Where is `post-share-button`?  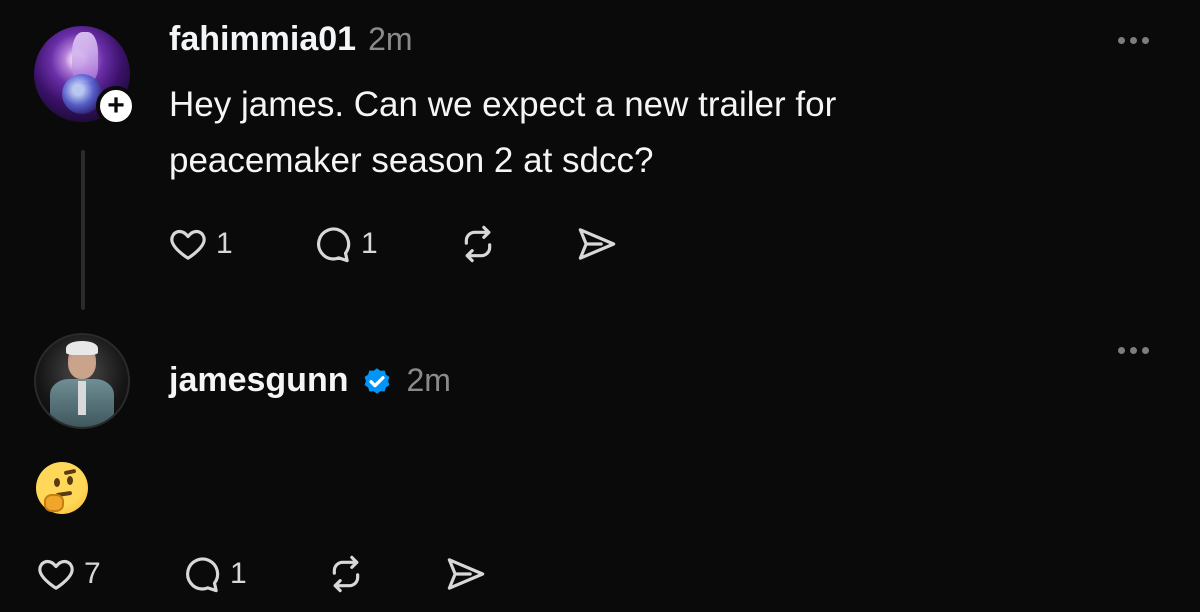 post-share-button is located at coordinates (597, 244).